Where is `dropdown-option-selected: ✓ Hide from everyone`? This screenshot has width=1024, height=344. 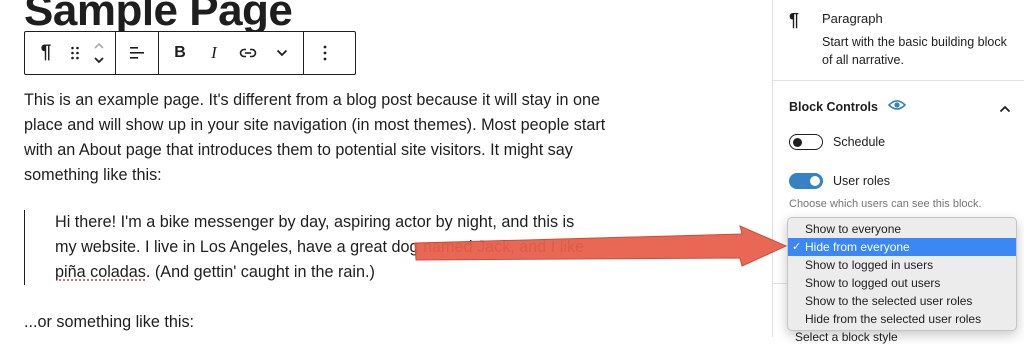
dropdown-option-selected: ✓ Hide from everyone is located at coordinates (902, 247).